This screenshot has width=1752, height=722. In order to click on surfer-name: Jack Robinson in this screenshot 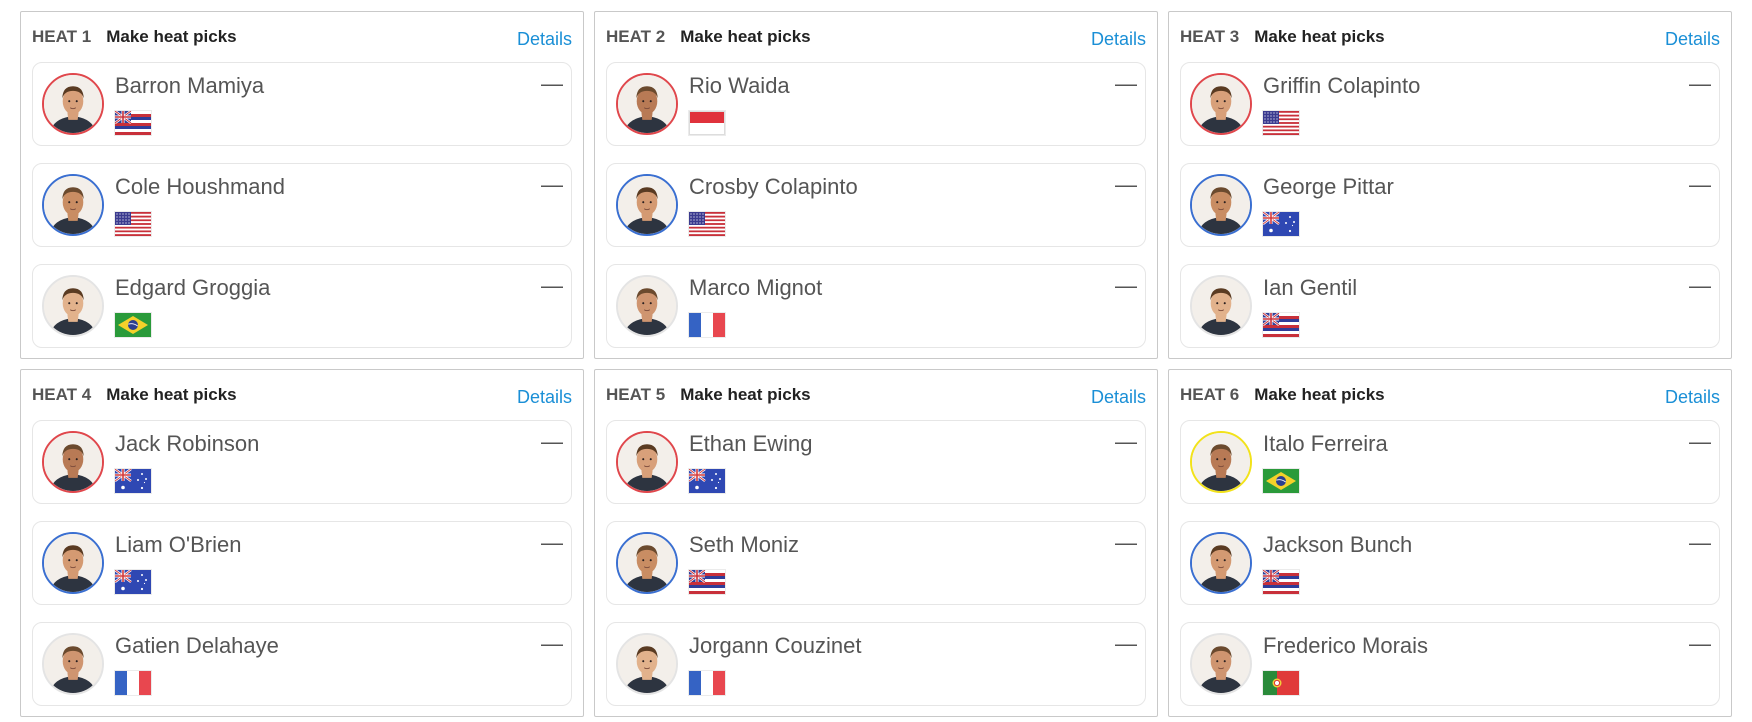, I will do `click(187, 443)`.